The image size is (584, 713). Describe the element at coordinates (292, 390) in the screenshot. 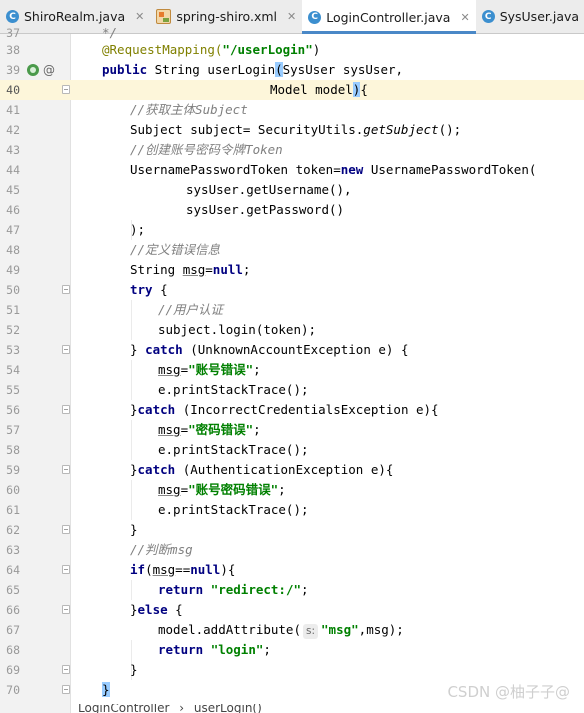

I see `code-line: 55 e.printStackTrace();` at that location.